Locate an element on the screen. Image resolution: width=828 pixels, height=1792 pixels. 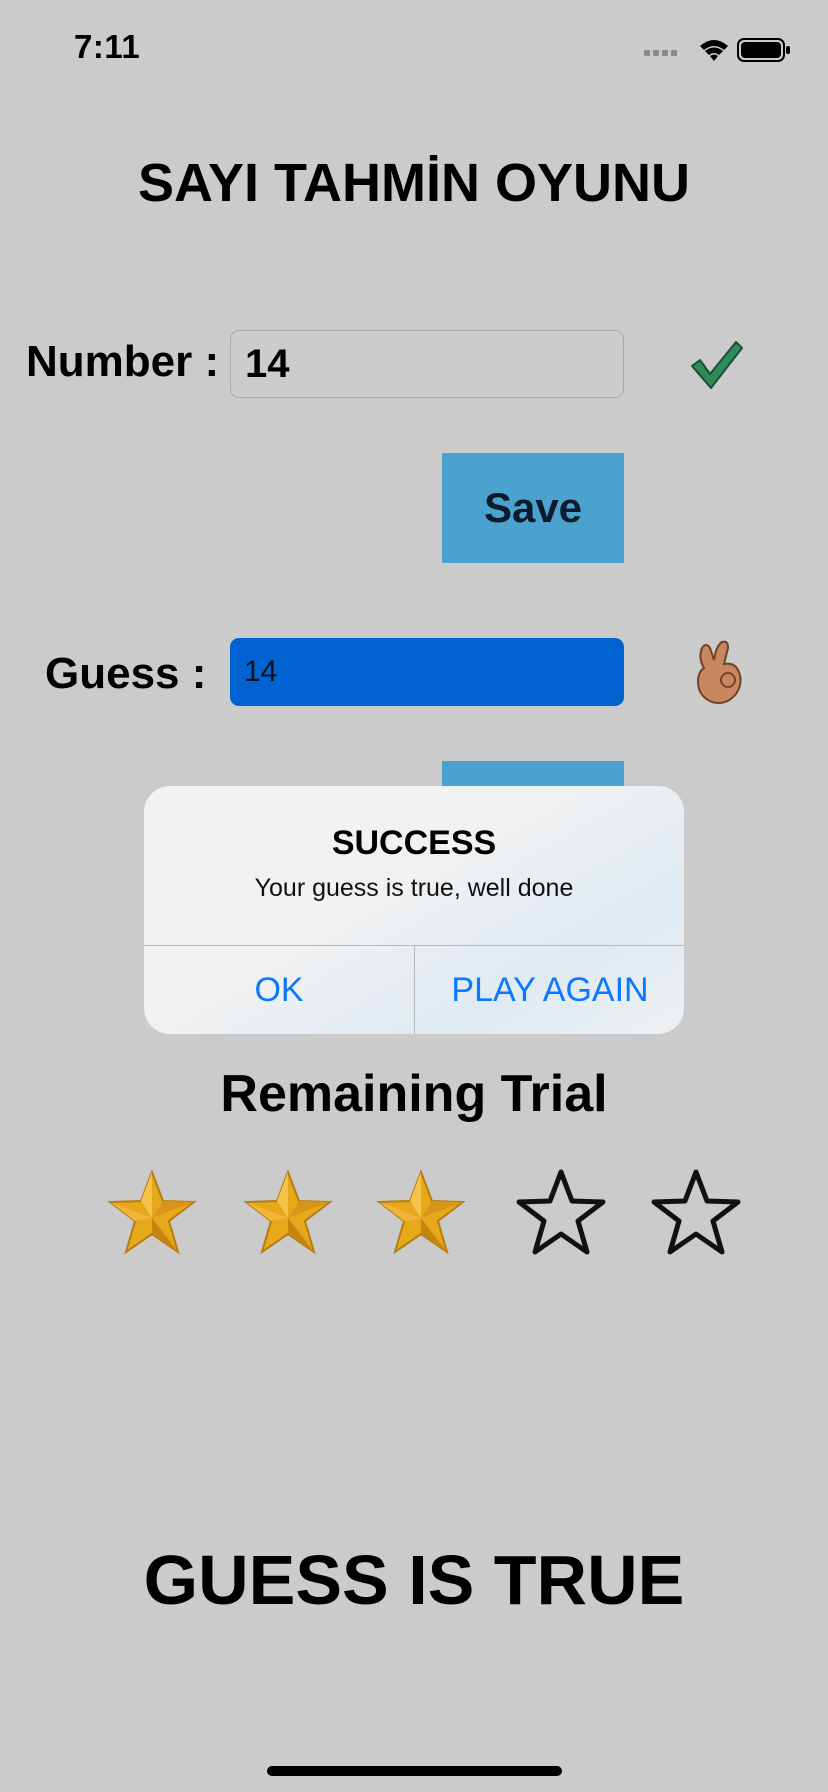
ok-button: OK is located at coordinates (279, 990).